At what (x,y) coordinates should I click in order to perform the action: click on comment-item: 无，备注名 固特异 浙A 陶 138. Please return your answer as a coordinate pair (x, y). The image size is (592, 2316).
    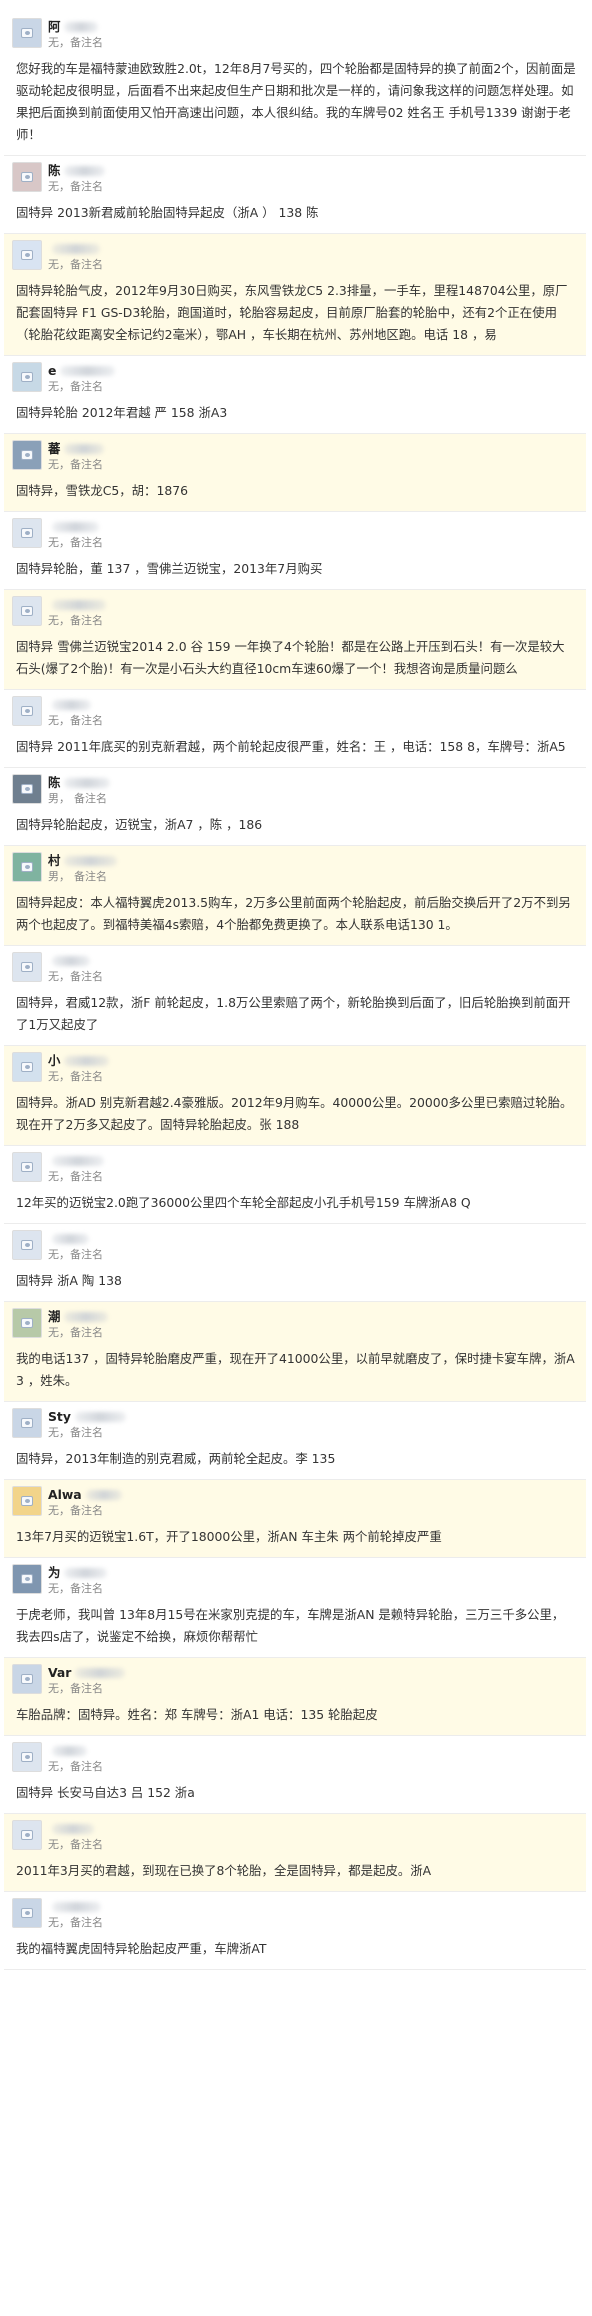
    Looking at the image, I should click on (295, 1263).